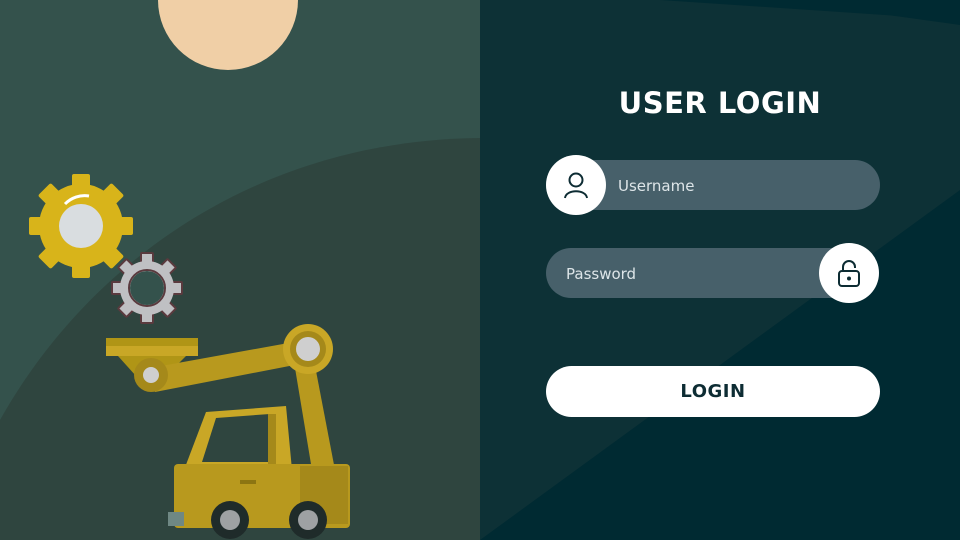 The width and height of the screenshot is (960, 540). What do you see at coordinates (849, 273) in the screenshot?
I see `lock-icon` at bounding box center [849, 273].